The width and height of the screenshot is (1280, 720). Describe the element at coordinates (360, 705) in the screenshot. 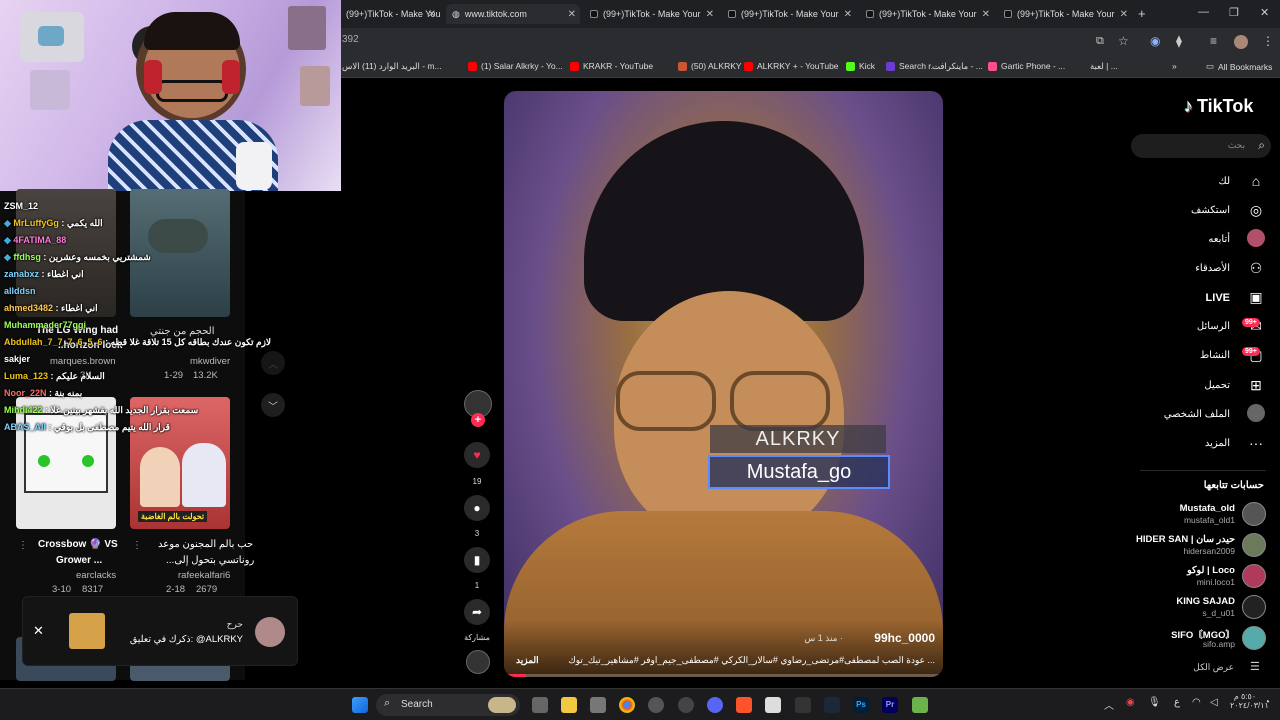

I see `windows-start-icon` at that location.